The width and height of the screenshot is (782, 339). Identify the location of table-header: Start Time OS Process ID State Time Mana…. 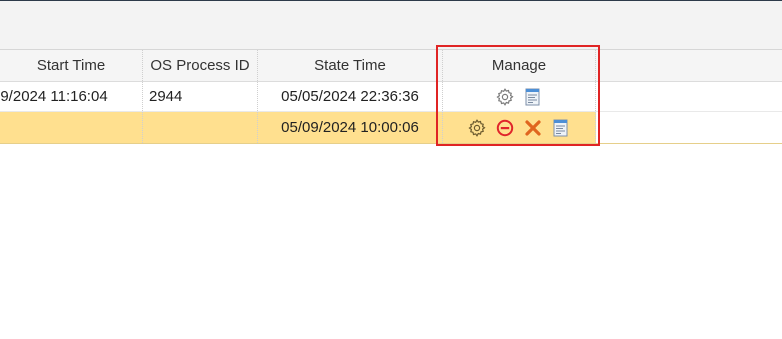
(391, 65).